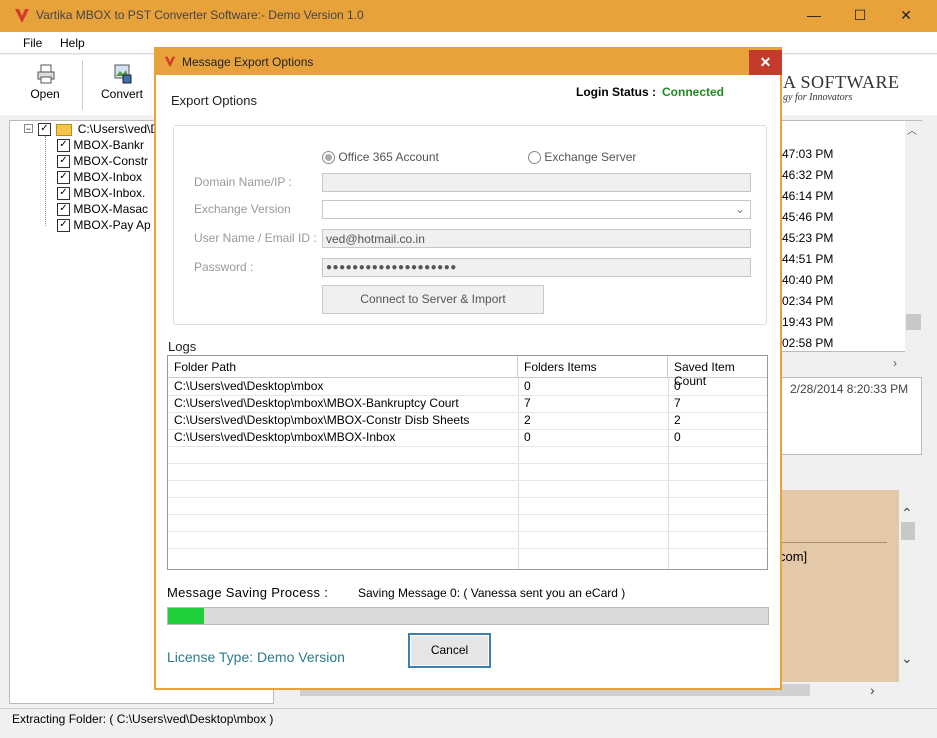 The image size is (937, 738). What do you see at coordinates (818, 97) in the screenshot?
I see `brand-tagline: gy for Innovators` at bounding box center [818, 97].